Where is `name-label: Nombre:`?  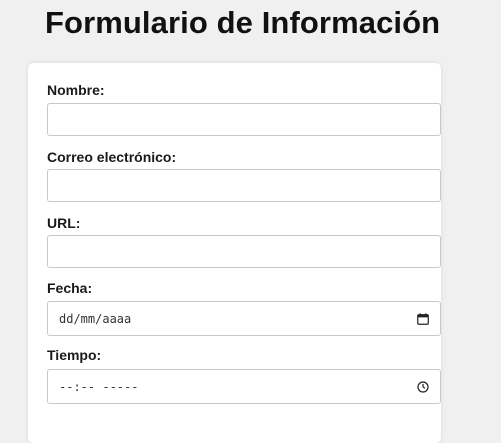
name-label: Nombre: is located at coordinates (76, 90).